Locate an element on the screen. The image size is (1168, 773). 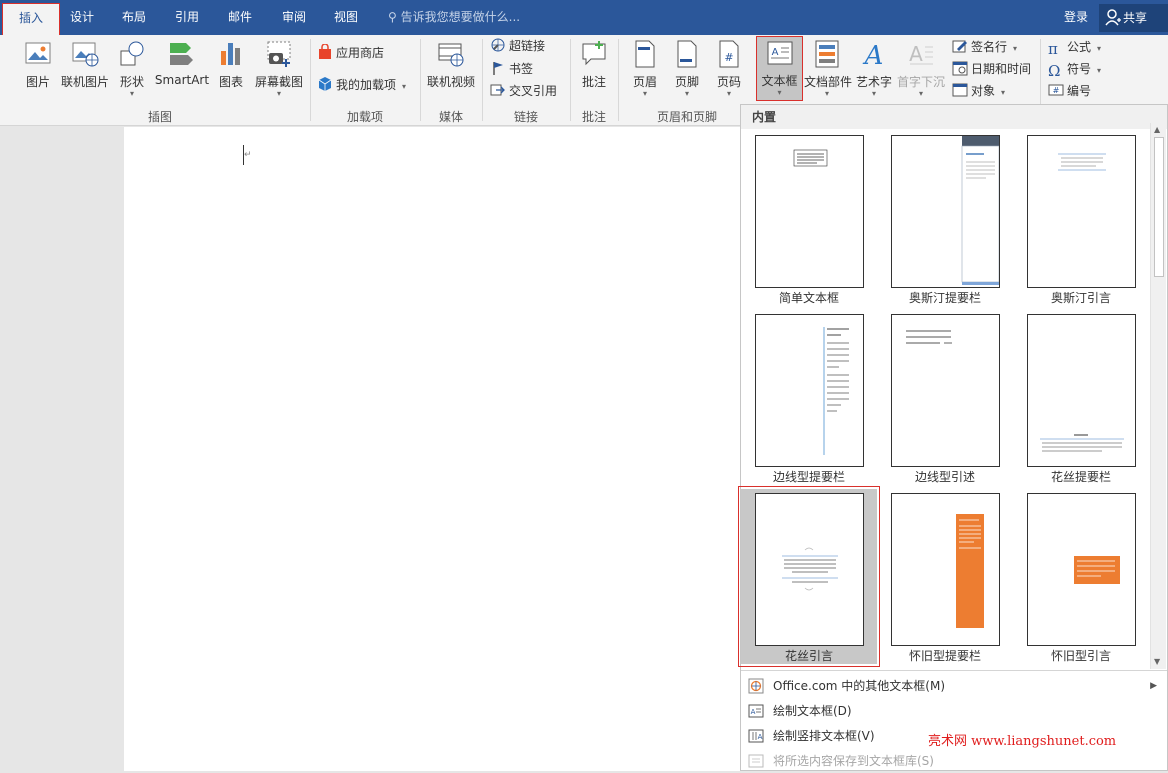
gallery-tile-banded-quote: 边线型引述 is located at coordinates (945, 397).